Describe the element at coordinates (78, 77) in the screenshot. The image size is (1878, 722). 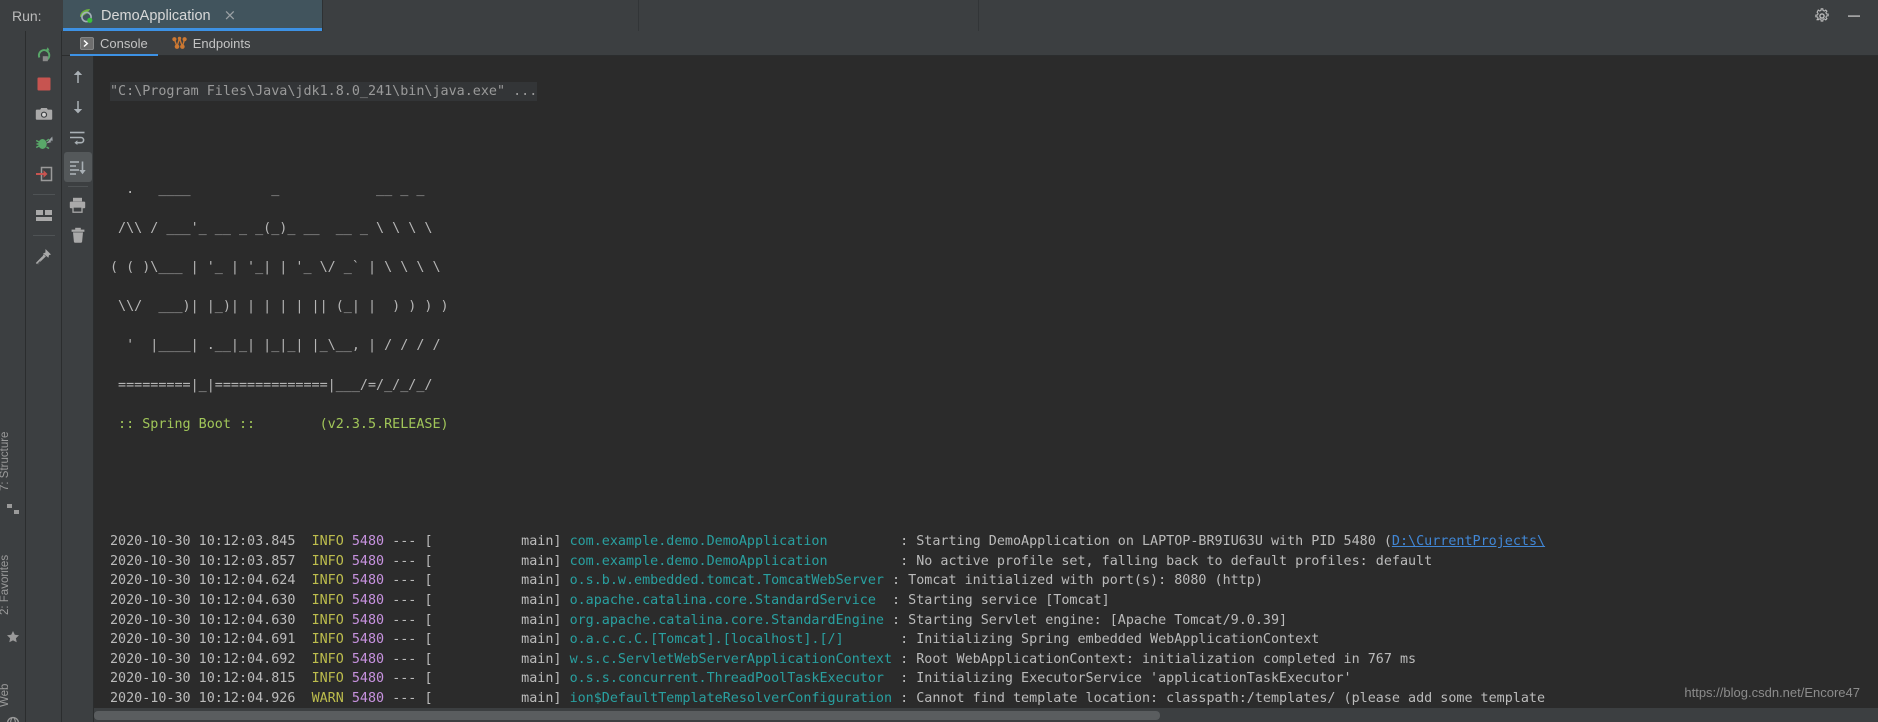
I see `scroll-up-button` at that location.